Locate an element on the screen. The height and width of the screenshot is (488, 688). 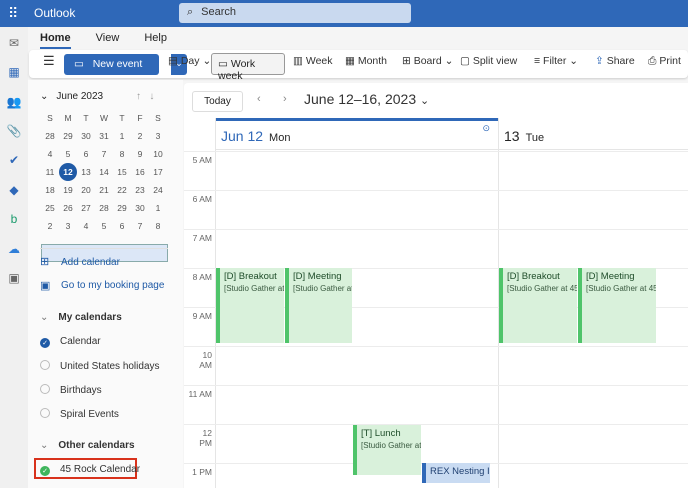
day-header-mon: Jun 12 Mon ⊙ is located at coordinates (356, 134).